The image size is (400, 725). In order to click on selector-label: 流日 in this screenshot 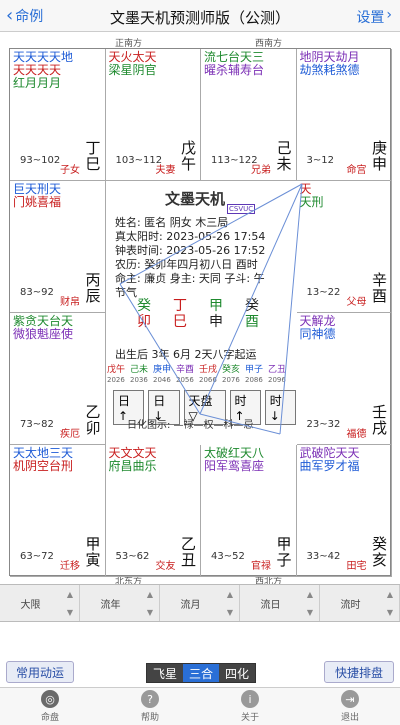, I will do `click(270, 605)`.